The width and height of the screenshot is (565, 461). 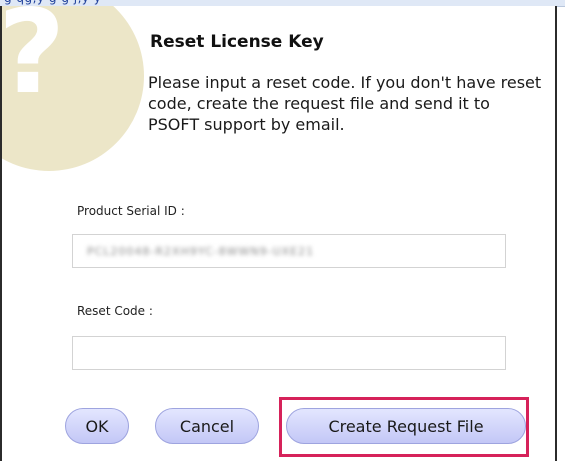 I want to click on top-strip-text: g qg,y g g j,y y, so click(x=52, y=2).